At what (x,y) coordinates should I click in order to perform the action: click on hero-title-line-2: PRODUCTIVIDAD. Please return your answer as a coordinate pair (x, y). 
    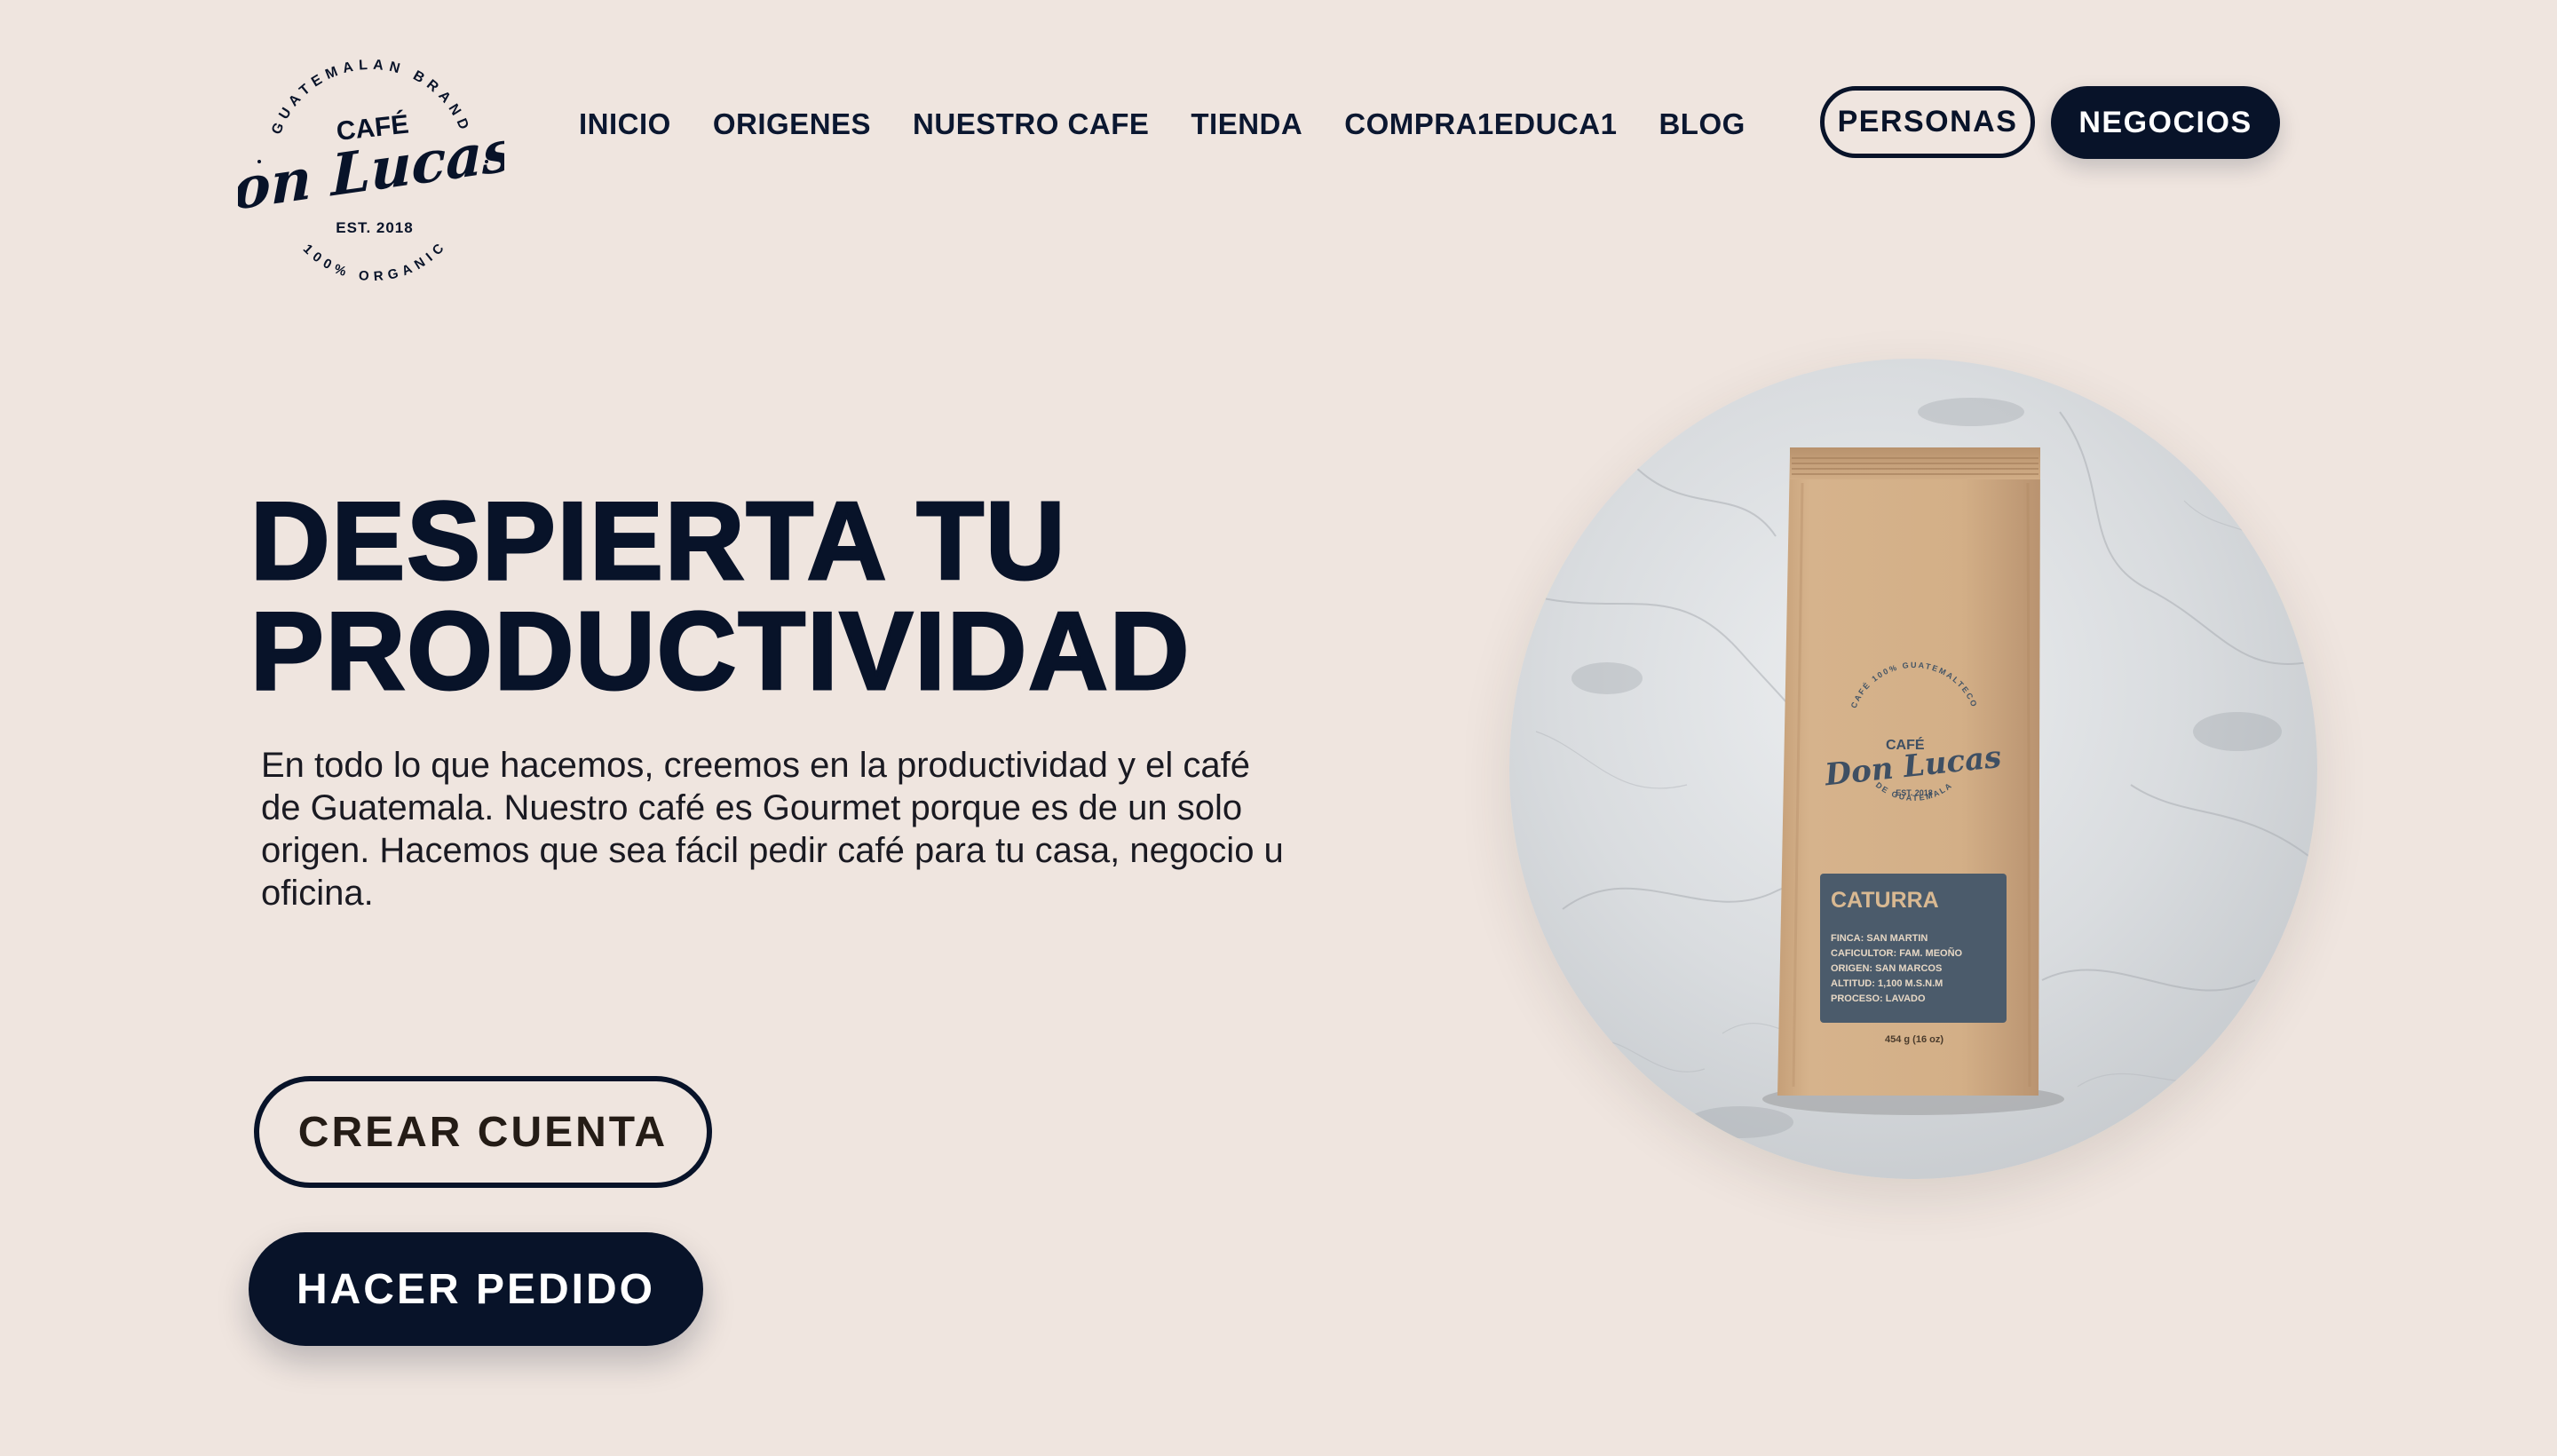
    Looking at the image, I should click on (720, 651).